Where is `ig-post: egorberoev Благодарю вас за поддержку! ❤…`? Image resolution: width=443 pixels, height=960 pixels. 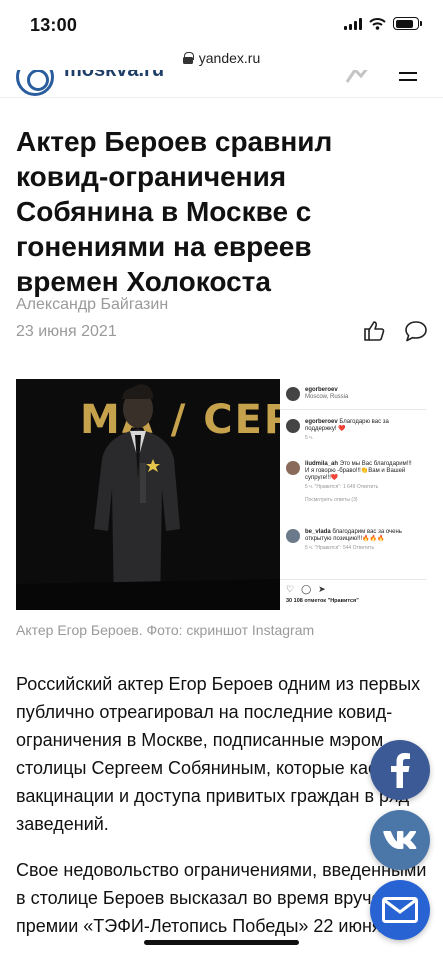
ig-post: egorberoev Благодарю вас за поддержку! ❤… is located at coordinates (350, 430).